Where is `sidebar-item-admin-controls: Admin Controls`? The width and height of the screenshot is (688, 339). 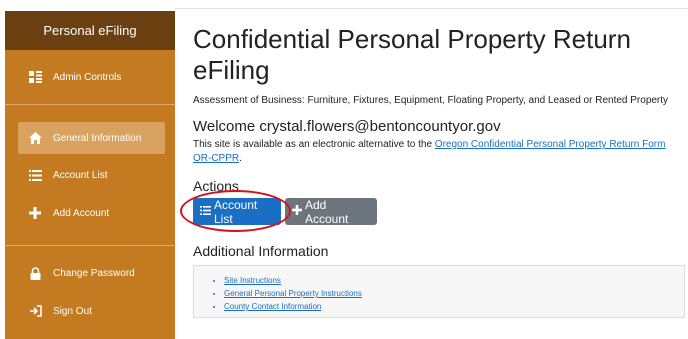
sidebar-item-admin-controls: Admin Controls is located at coordinates (91, 77).